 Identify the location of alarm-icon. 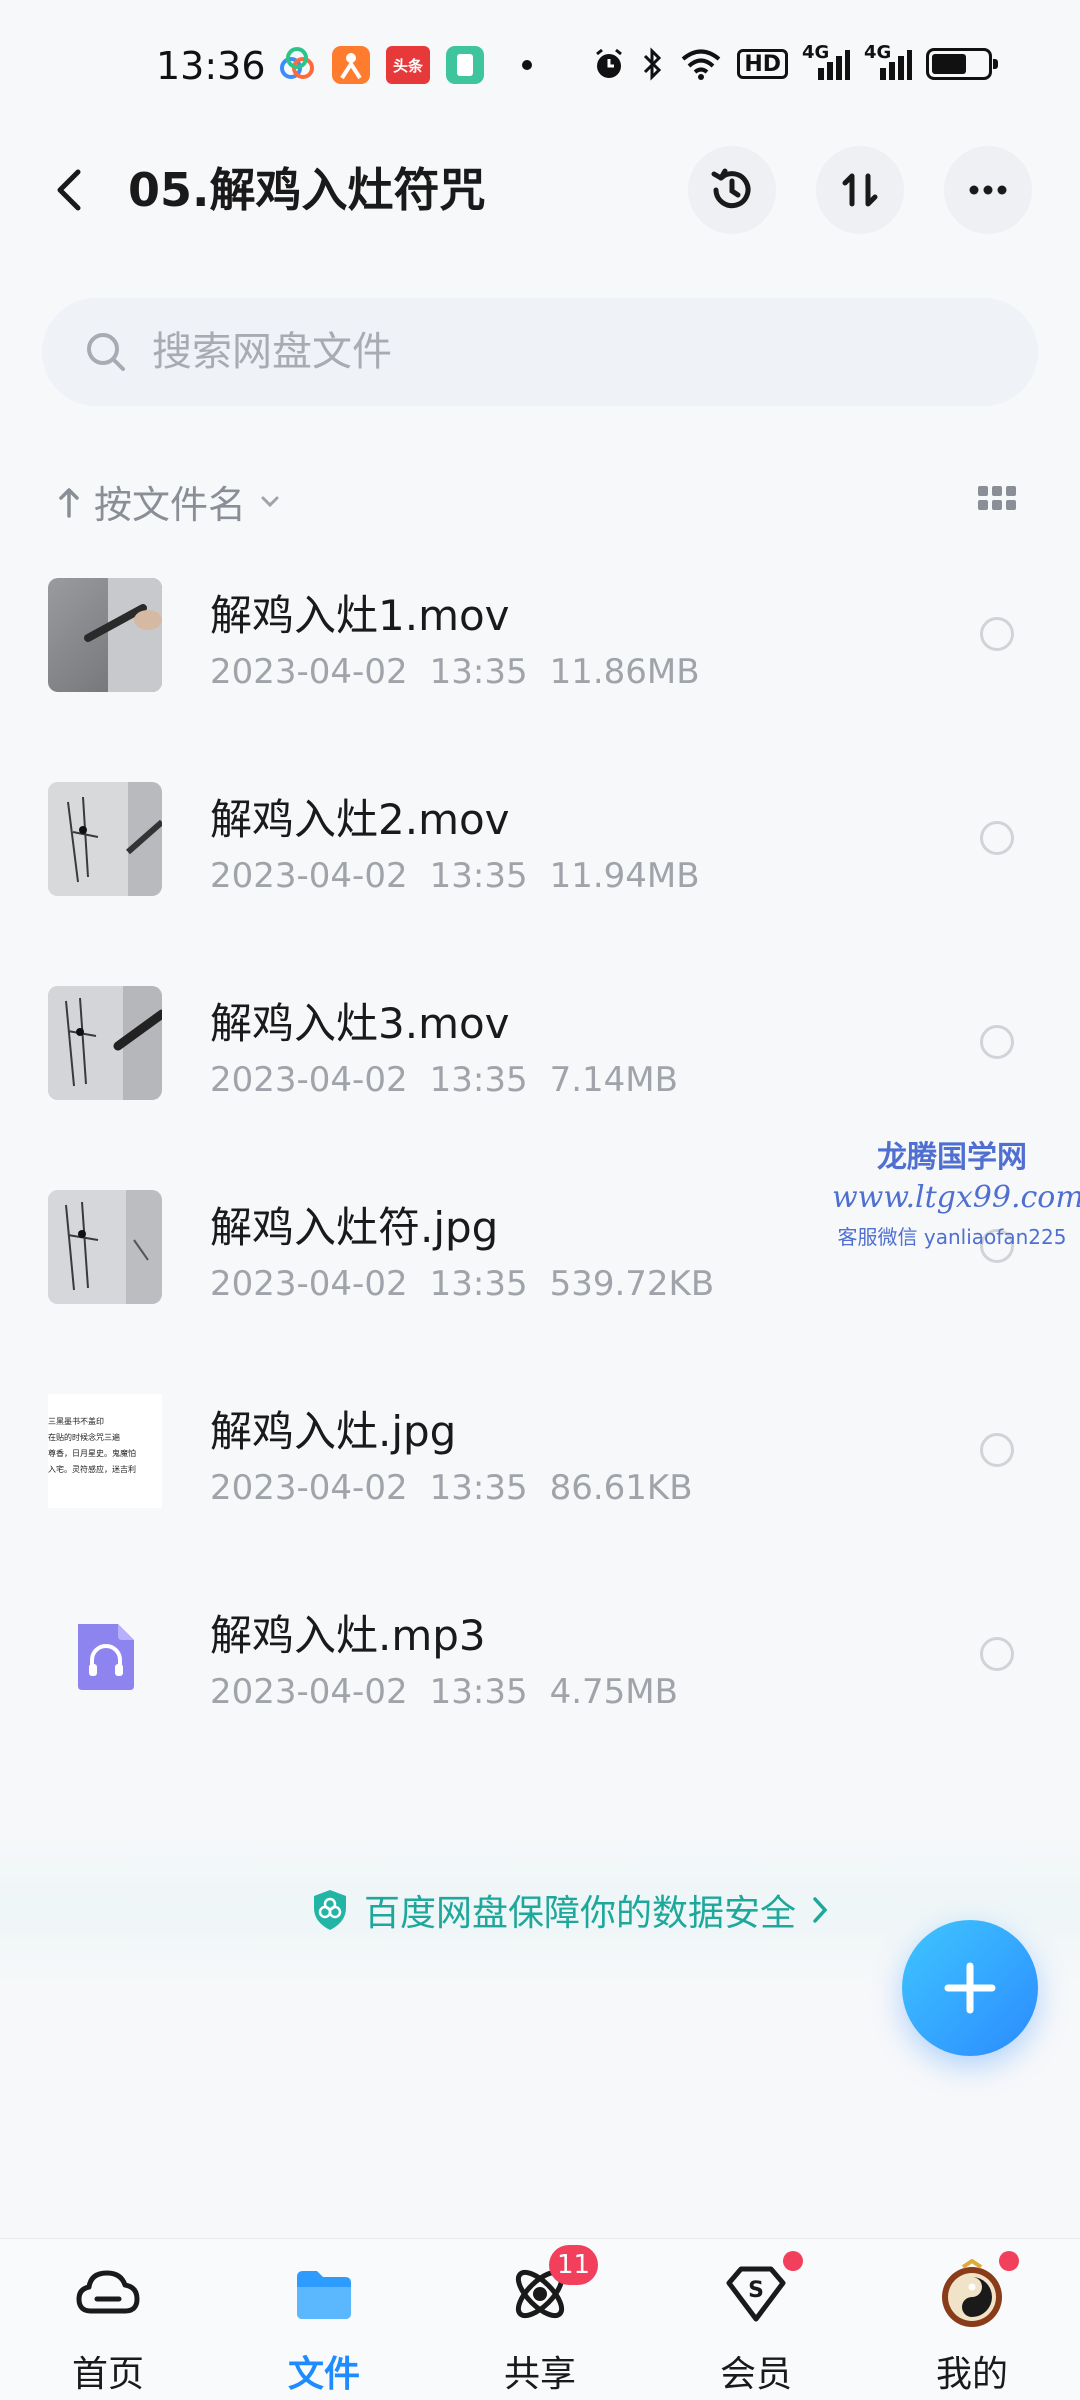
(609, 64).